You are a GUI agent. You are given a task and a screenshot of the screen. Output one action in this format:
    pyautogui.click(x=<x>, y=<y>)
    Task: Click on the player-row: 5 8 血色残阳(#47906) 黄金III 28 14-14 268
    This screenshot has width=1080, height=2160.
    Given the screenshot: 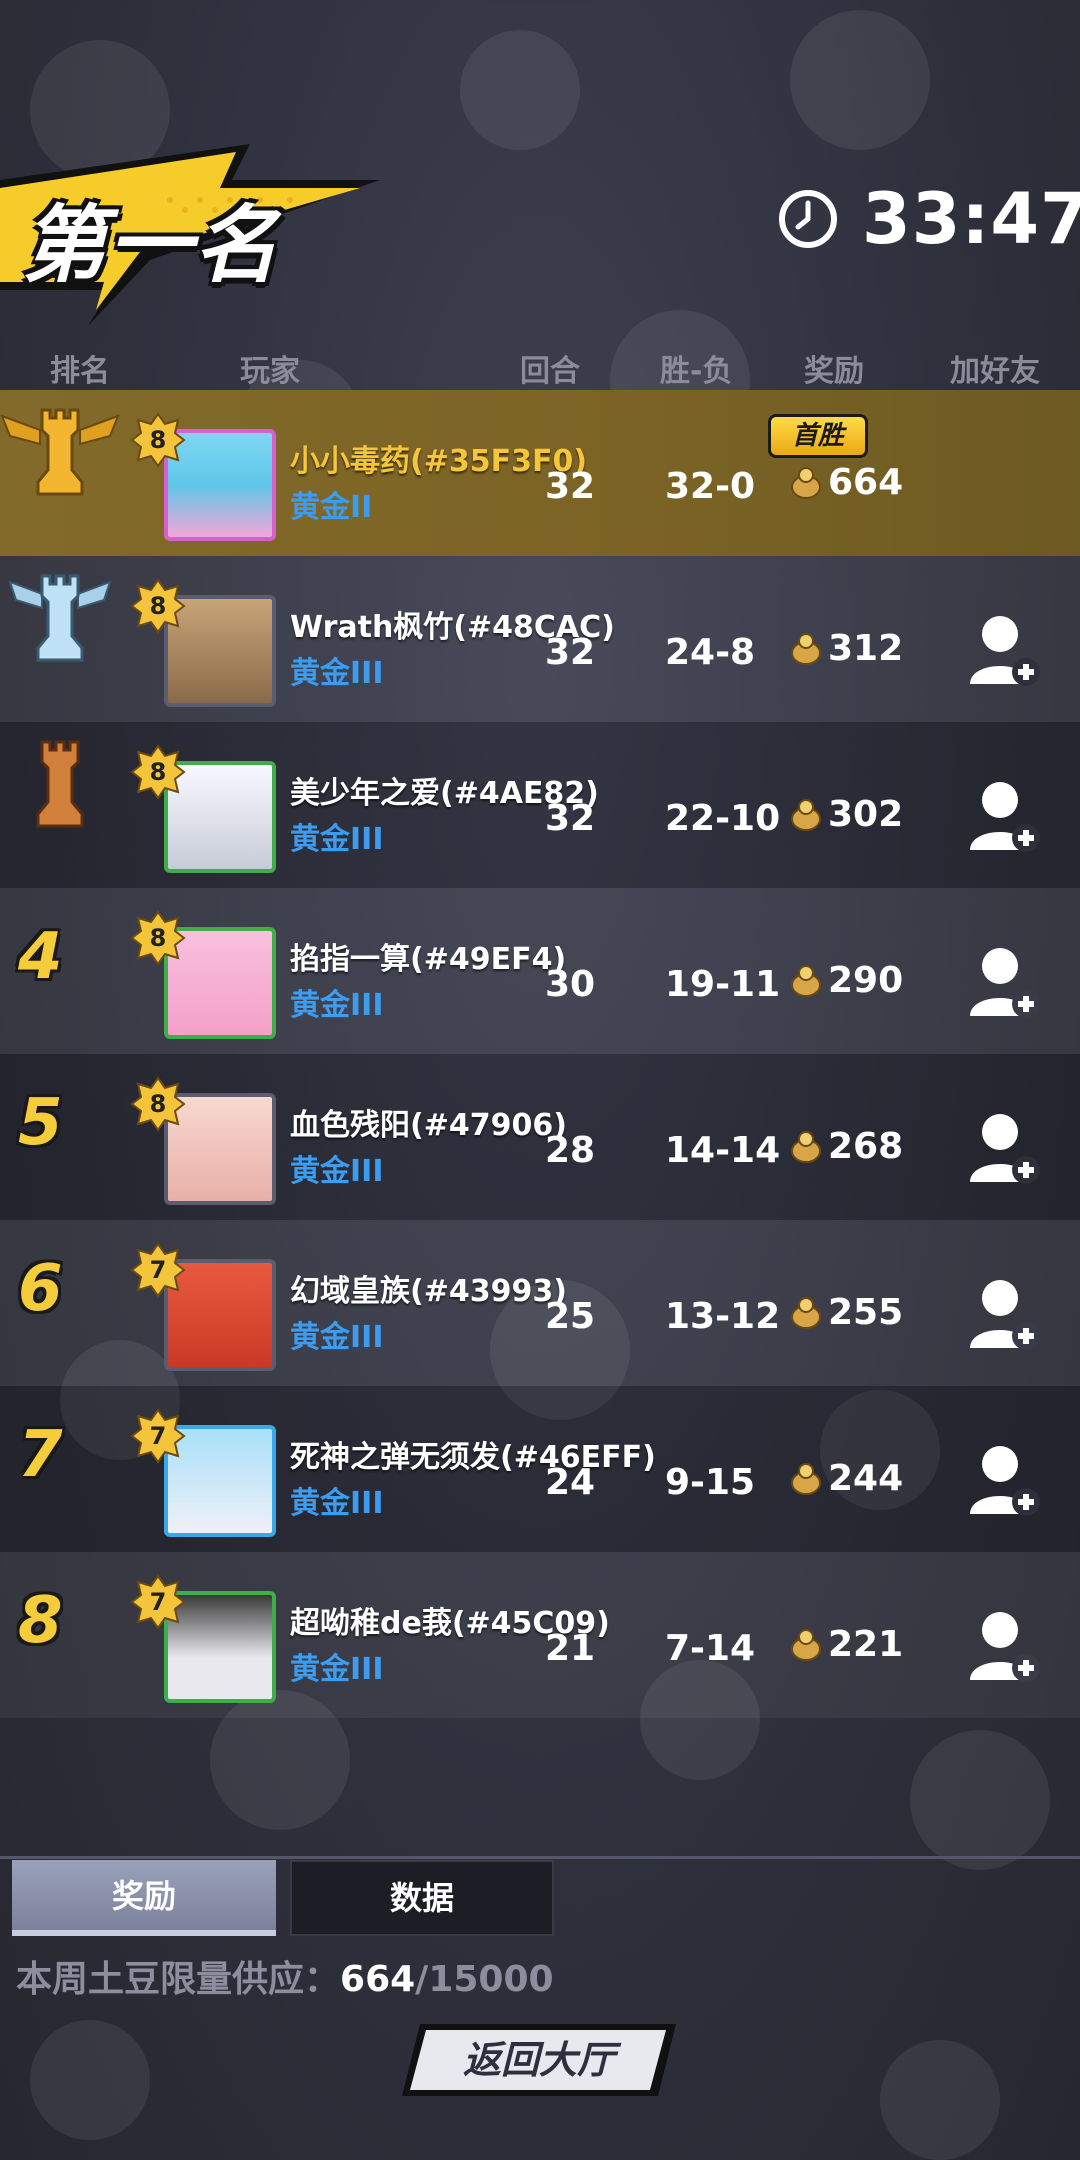 What is the action you would take?
    pyautogui.click(x=540, y=1137)
    